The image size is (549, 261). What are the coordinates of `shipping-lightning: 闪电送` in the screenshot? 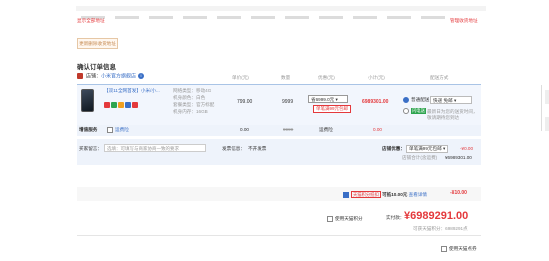 It's located at (414, 111).